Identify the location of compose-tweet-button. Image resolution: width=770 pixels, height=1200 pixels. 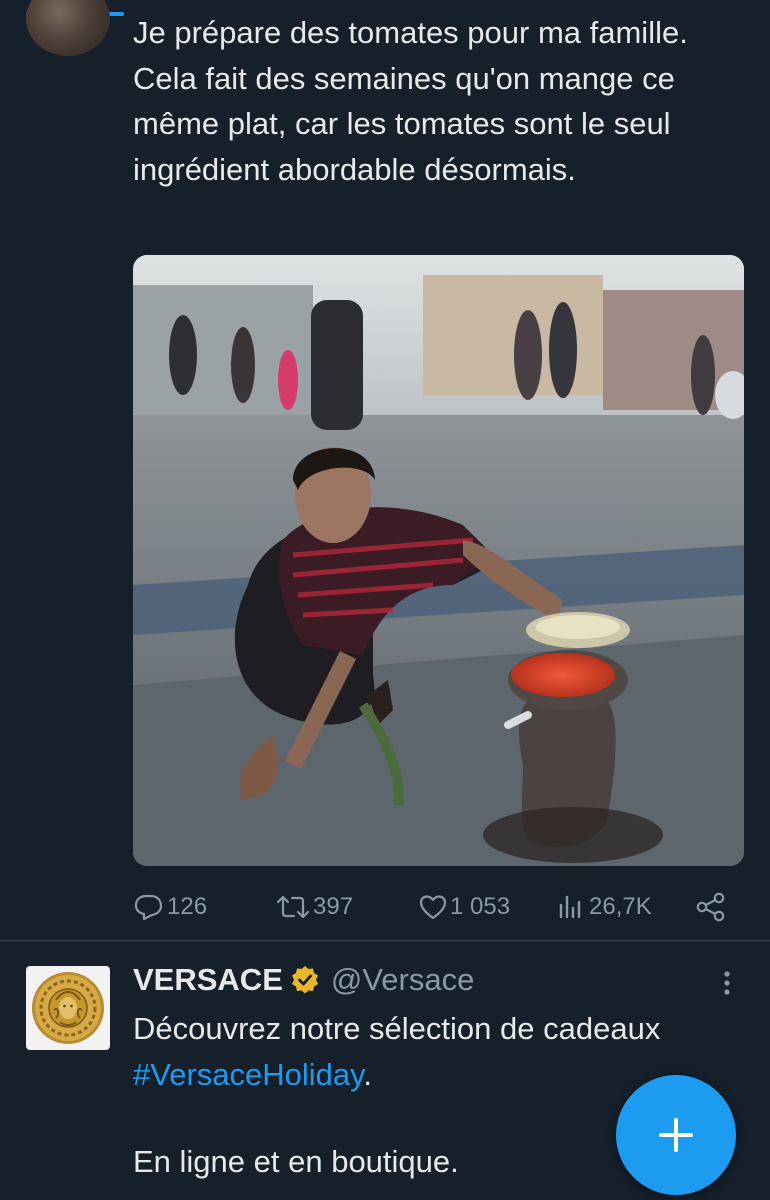
(676, 1135).